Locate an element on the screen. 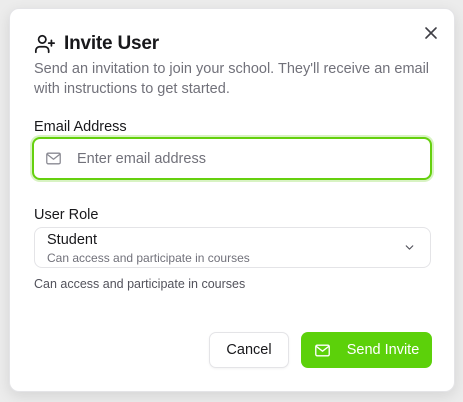 The width and height of the screenshot is (463, 402). close-icon is located at coordinates (431, 33).